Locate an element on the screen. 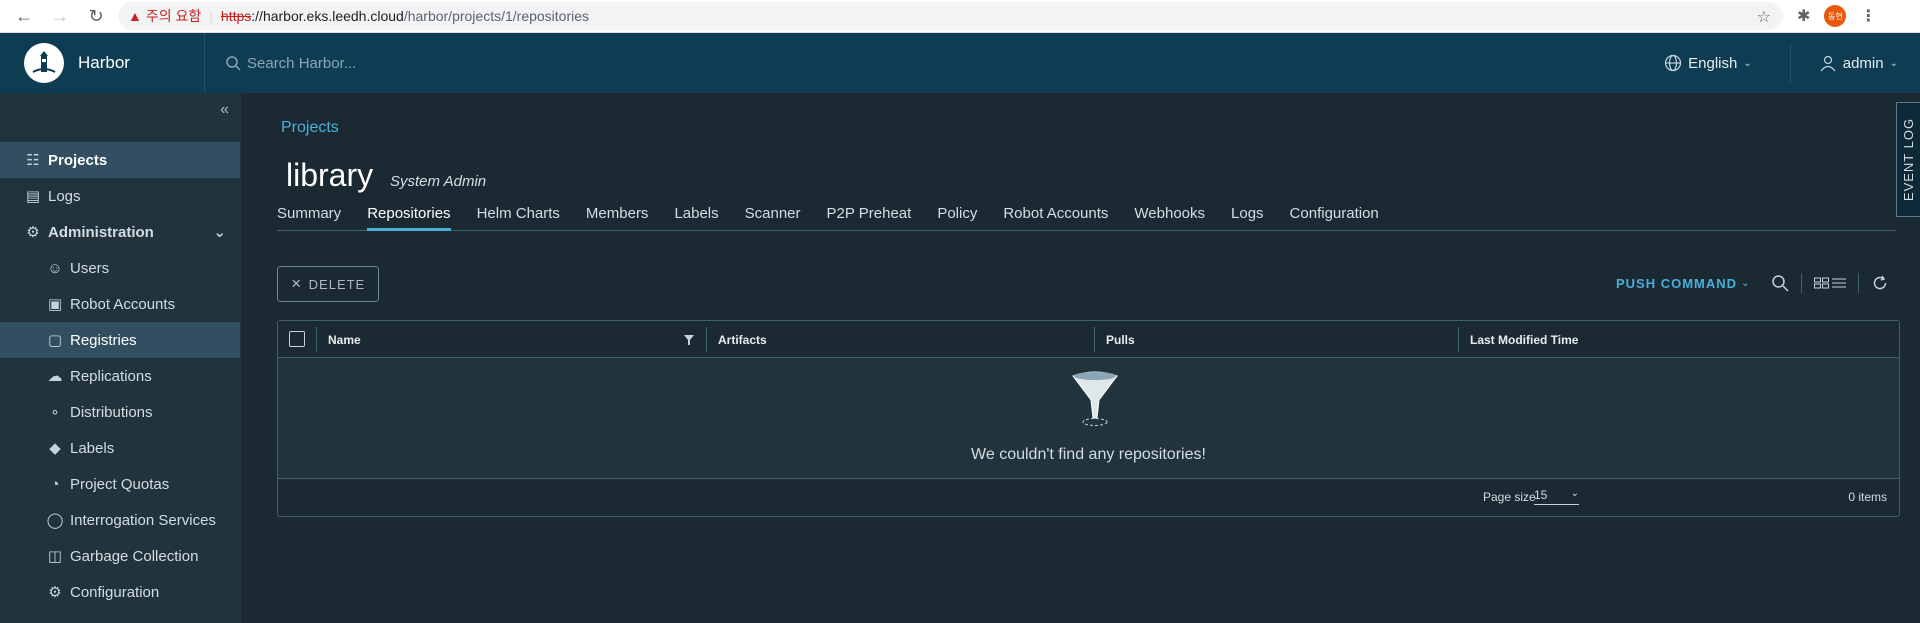  delete-button-label: DELETE is located at coordinates (337, 284).